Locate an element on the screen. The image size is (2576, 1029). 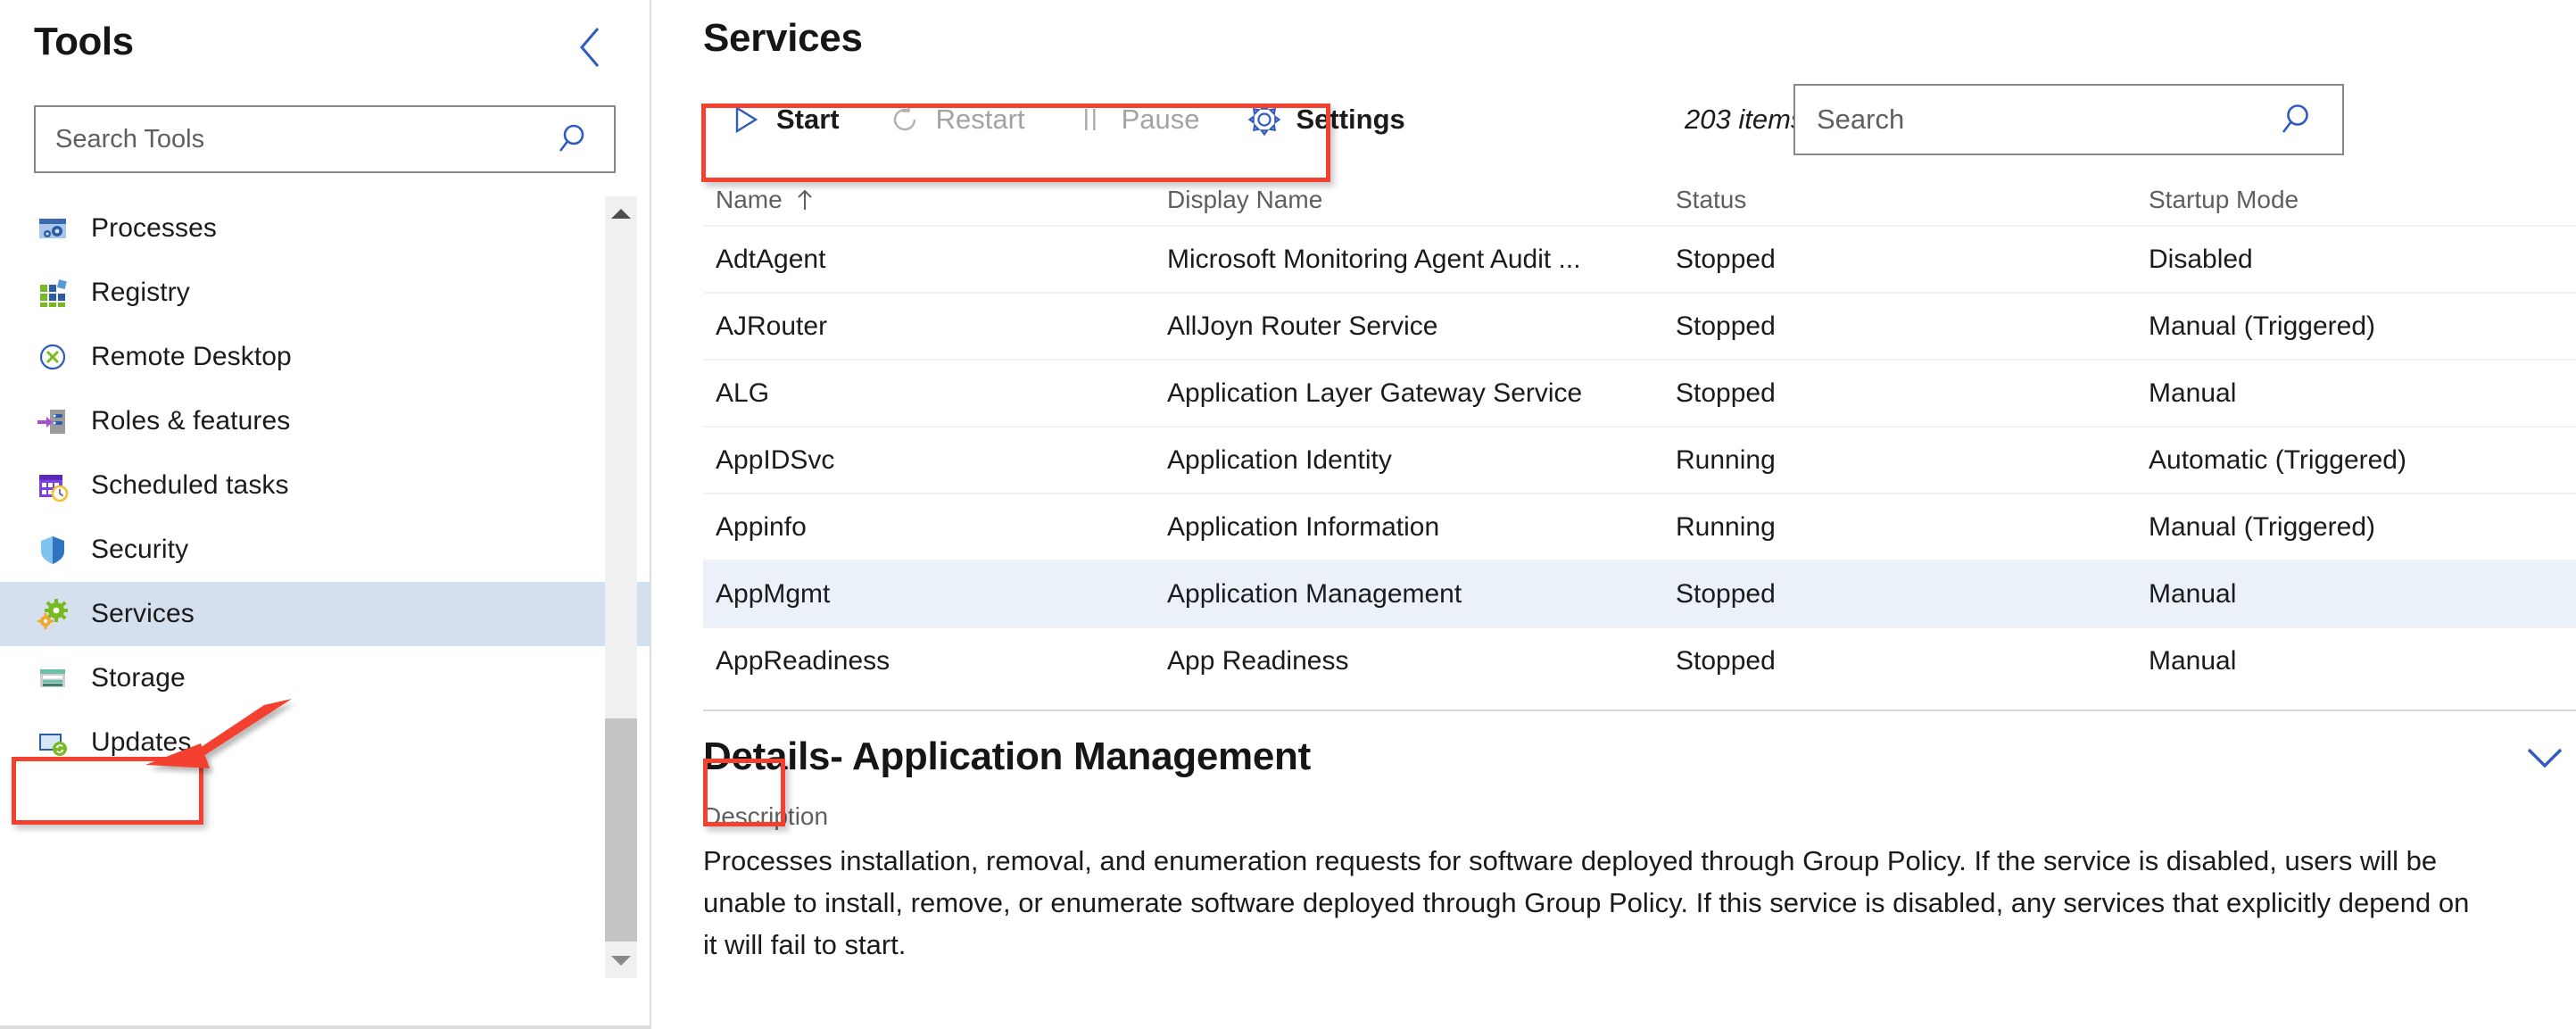
services-search-box is located at coordinates (2068, 120).